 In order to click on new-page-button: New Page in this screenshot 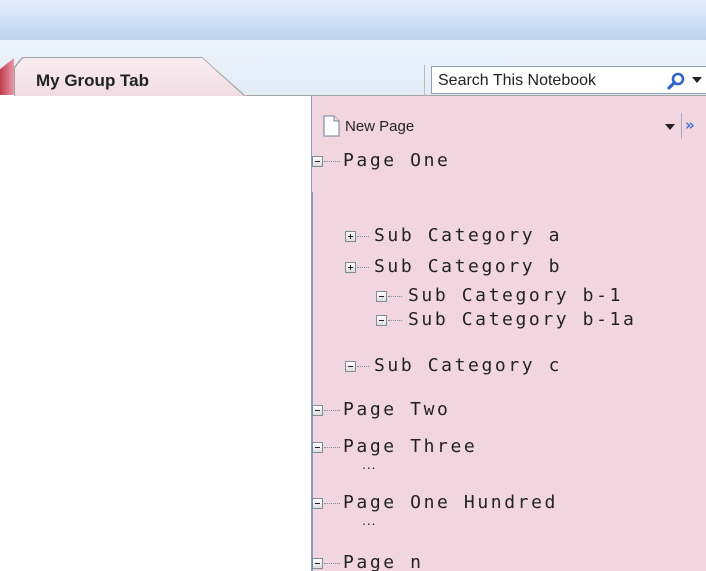, I will do `click(379, 126)`.